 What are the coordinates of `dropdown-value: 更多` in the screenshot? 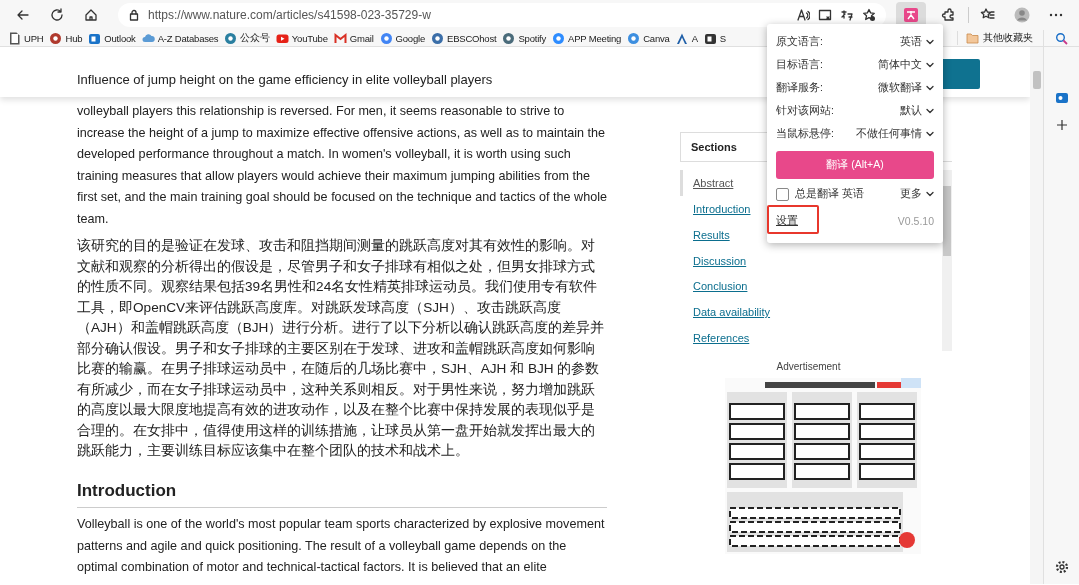 It's located at (911, 194).